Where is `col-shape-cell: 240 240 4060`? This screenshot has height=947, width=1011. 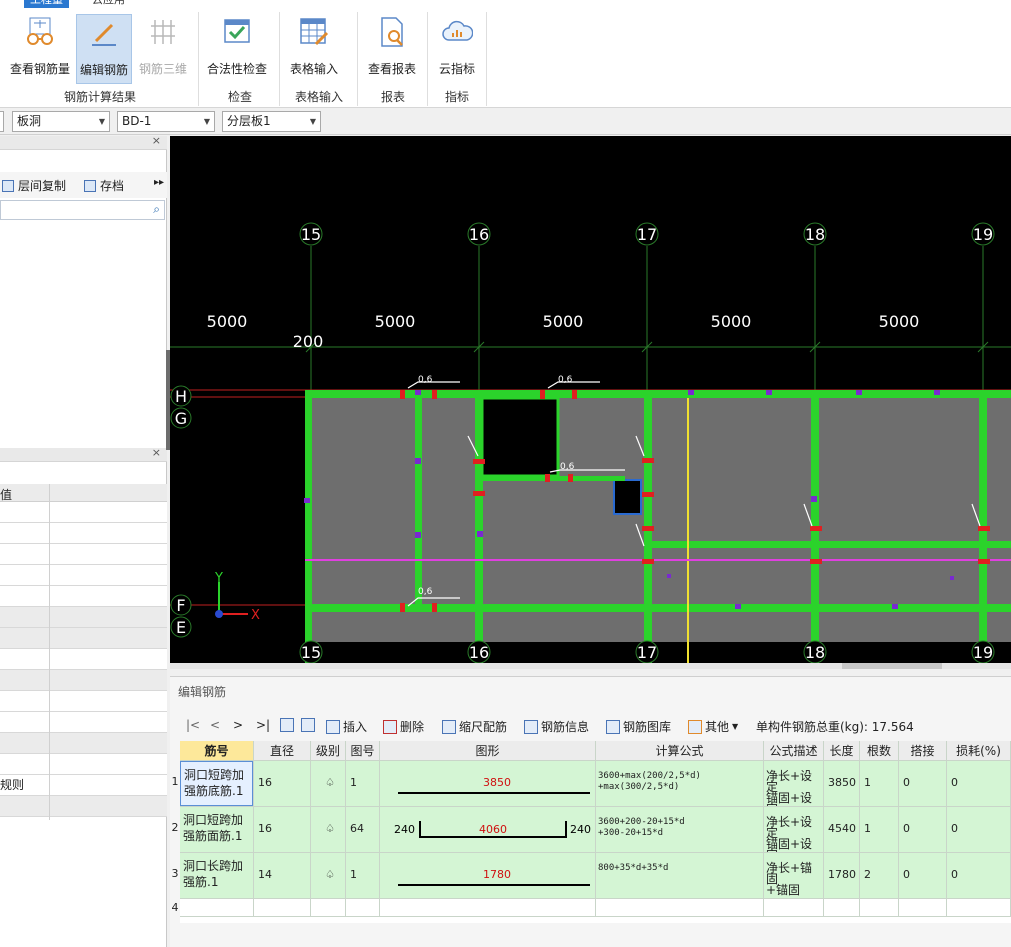
col-shape-cell: 240 240 4060 is located at coordinates (488, 830).